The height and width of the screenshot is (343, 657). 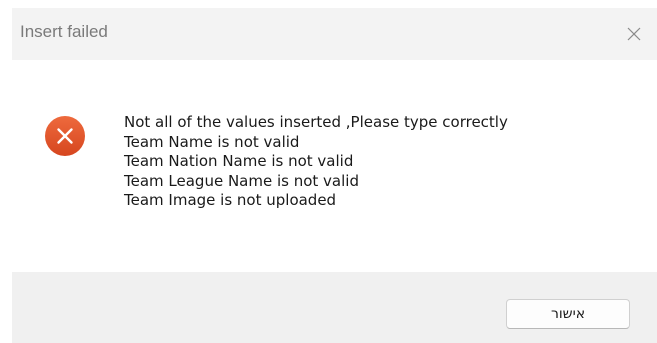 I want to click on message-line: Team Image is not uploaded, so click(x=230, y=200).